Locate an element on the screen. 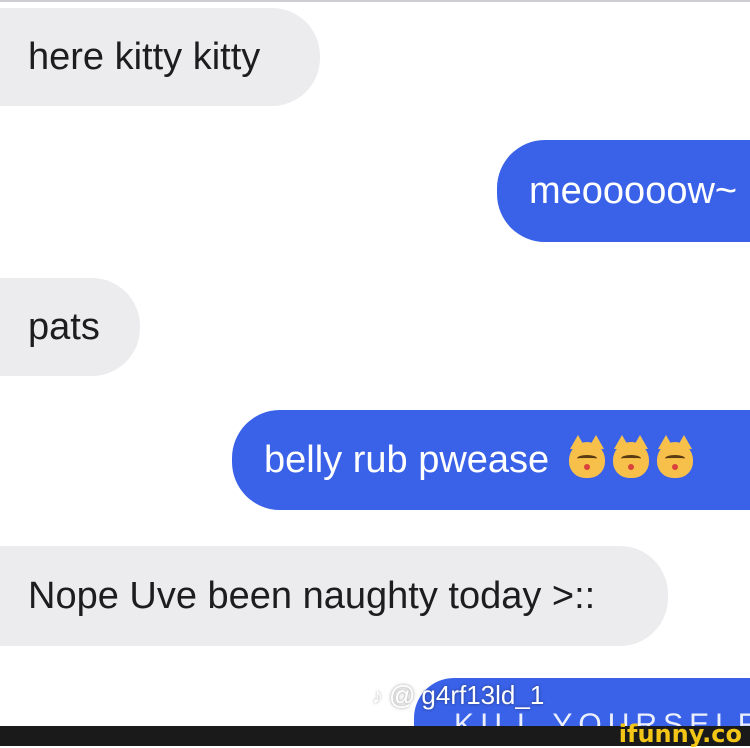  ifunny-logo: ifunny.co is located at coordinates (680, 734).